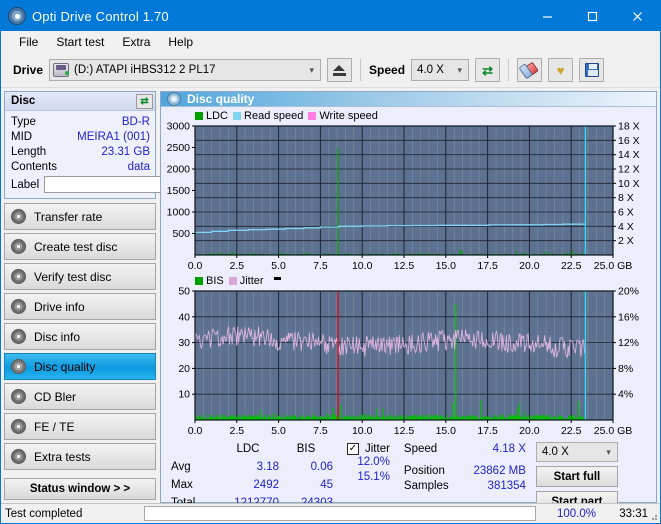  I want to click on svg-text: 10 X, so click(629, 184).